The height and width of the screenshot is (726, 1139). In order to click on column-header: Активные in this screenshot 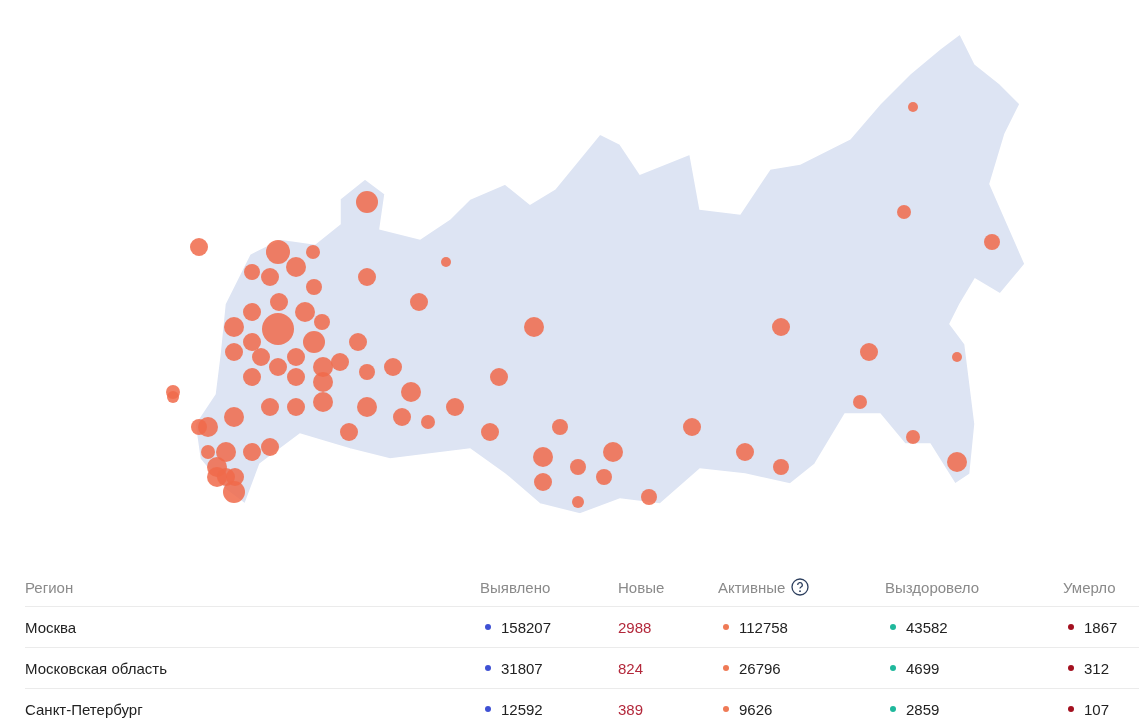, I will do `click(752, 587)`.